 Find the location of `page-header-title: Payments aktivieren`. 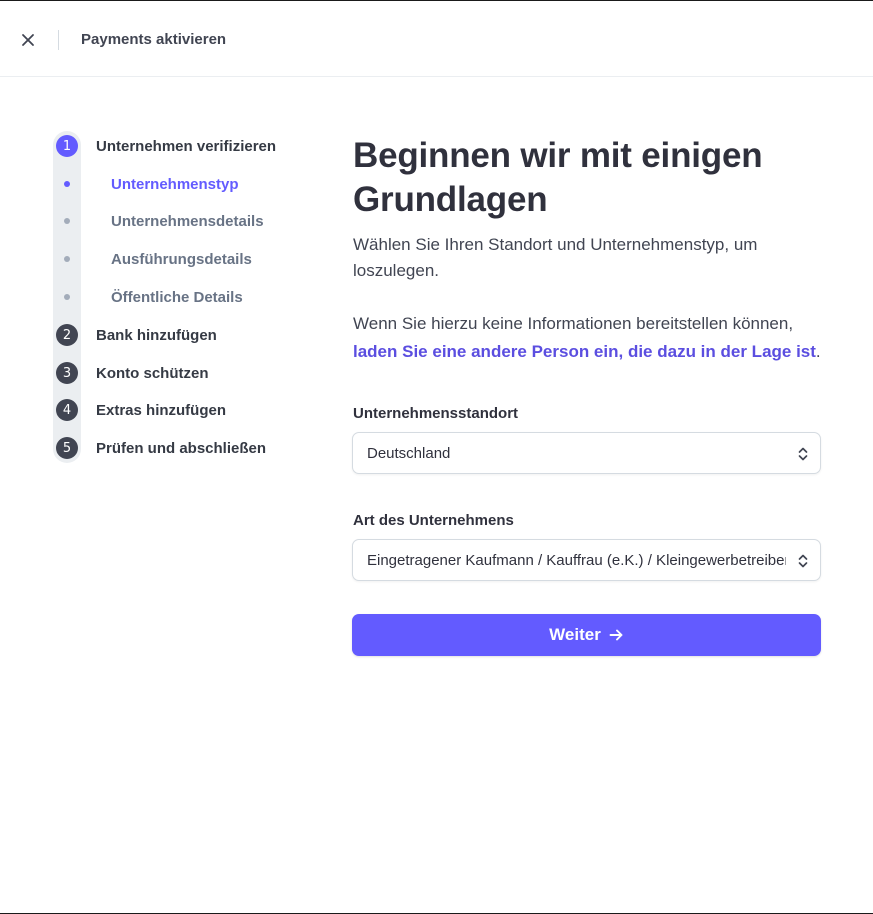

page-header-title: Payments aktivieren is located at coordinates (154, 39).